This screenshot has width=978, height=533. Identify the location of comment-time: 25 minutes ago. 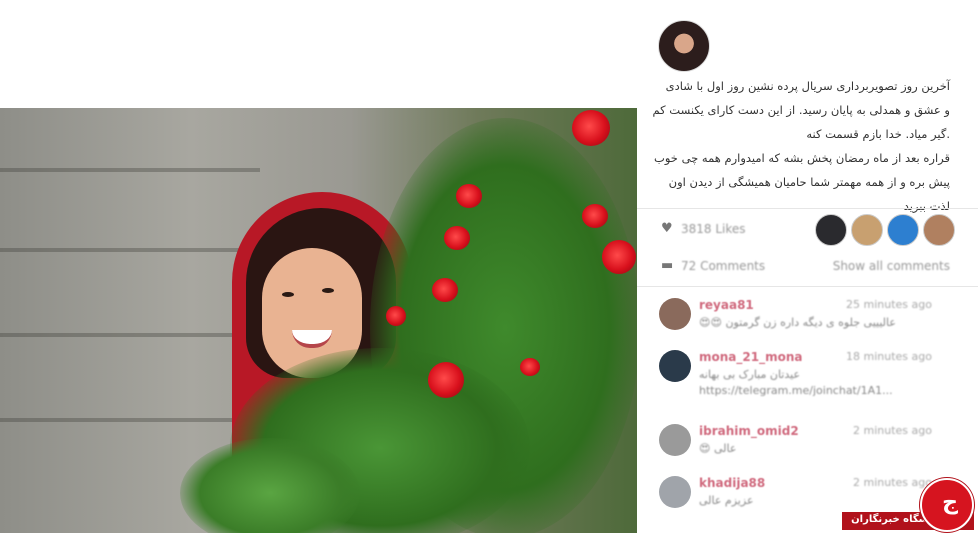
(889, 304).